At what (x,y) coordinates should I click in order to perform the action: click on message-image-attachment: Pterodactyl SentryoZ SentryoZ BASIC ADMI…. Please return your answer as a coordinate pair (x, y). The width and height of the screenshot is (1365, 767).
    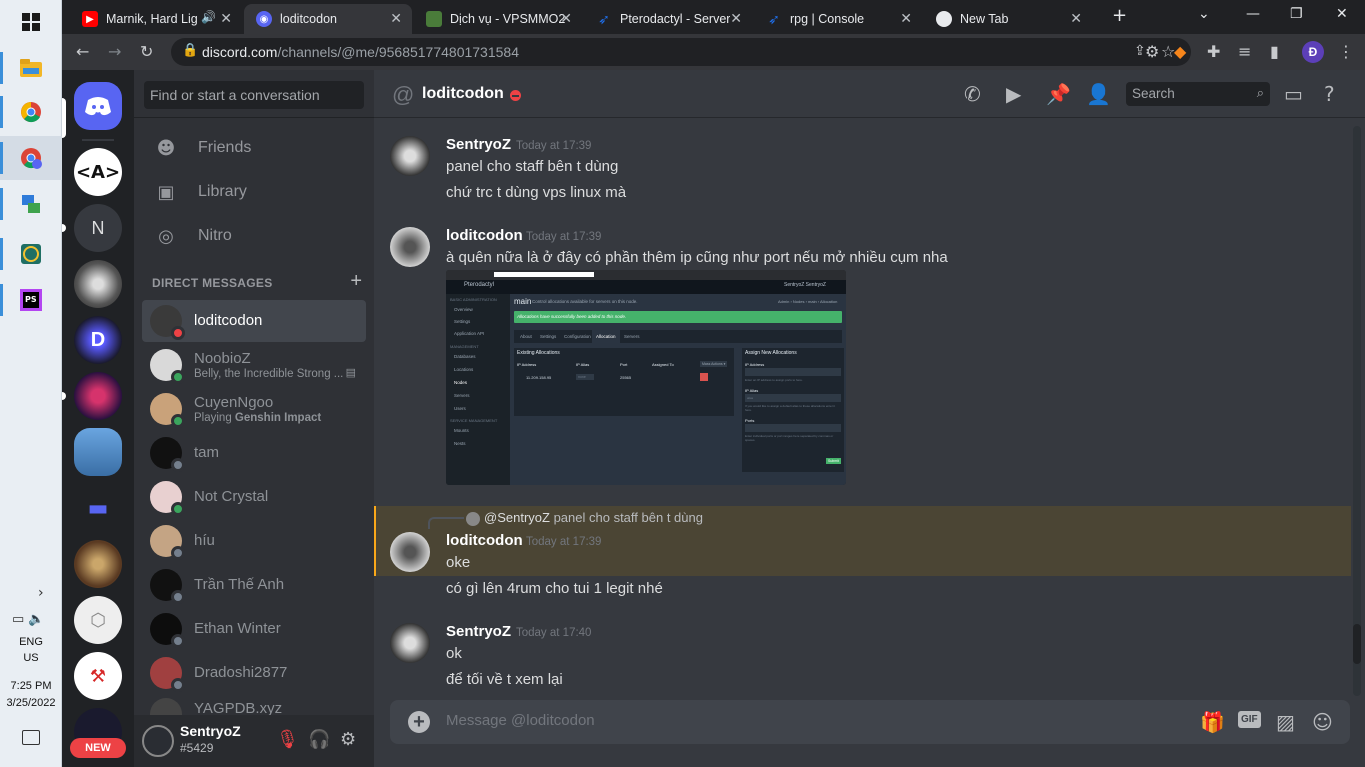
    Looking at the image, I should click on (646, 377).